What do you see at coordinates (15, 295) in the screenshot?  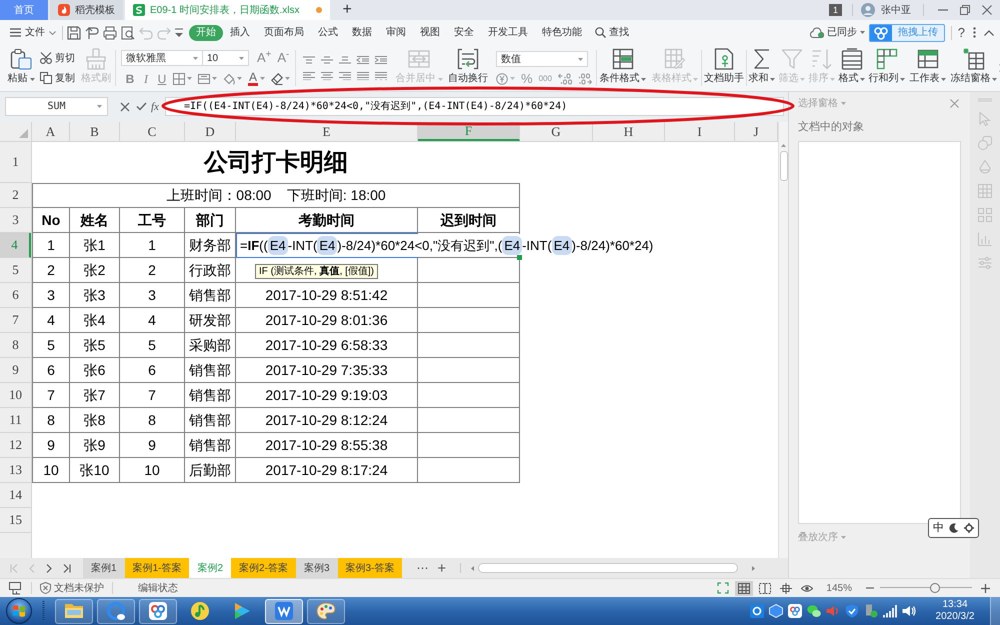 I see `row-header: 6` at bounding box center [15, 295].